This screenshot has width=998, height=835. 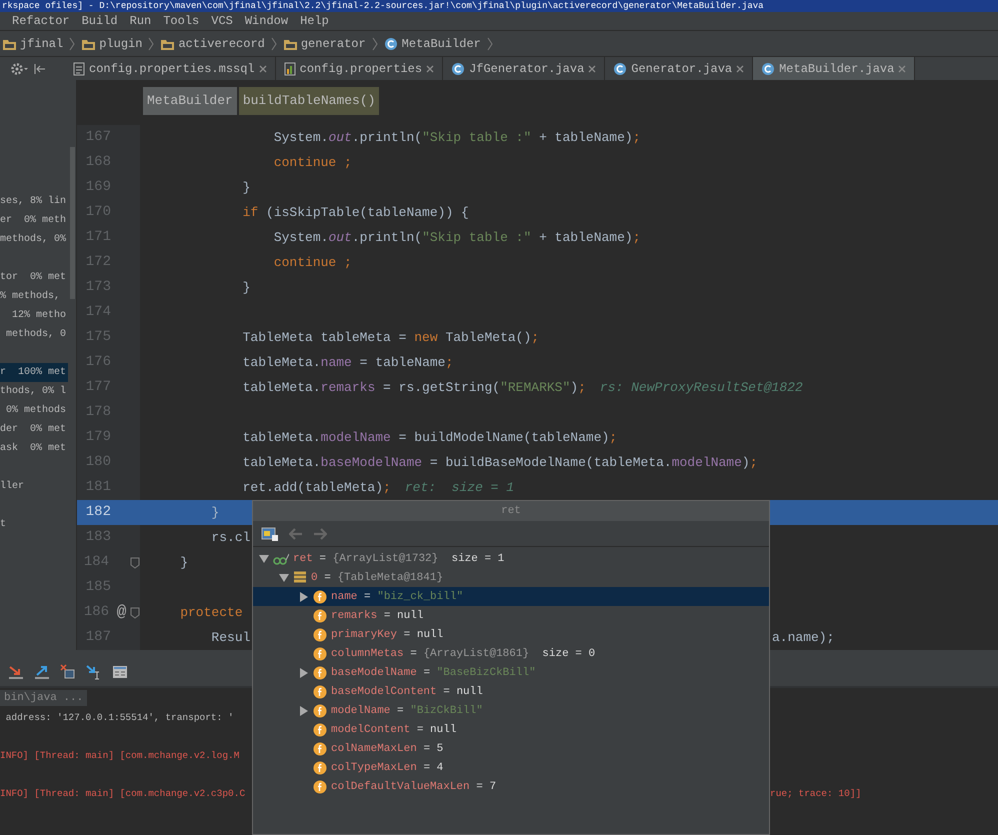 I want to click on glasses-icon, so click(x=281, y=559).